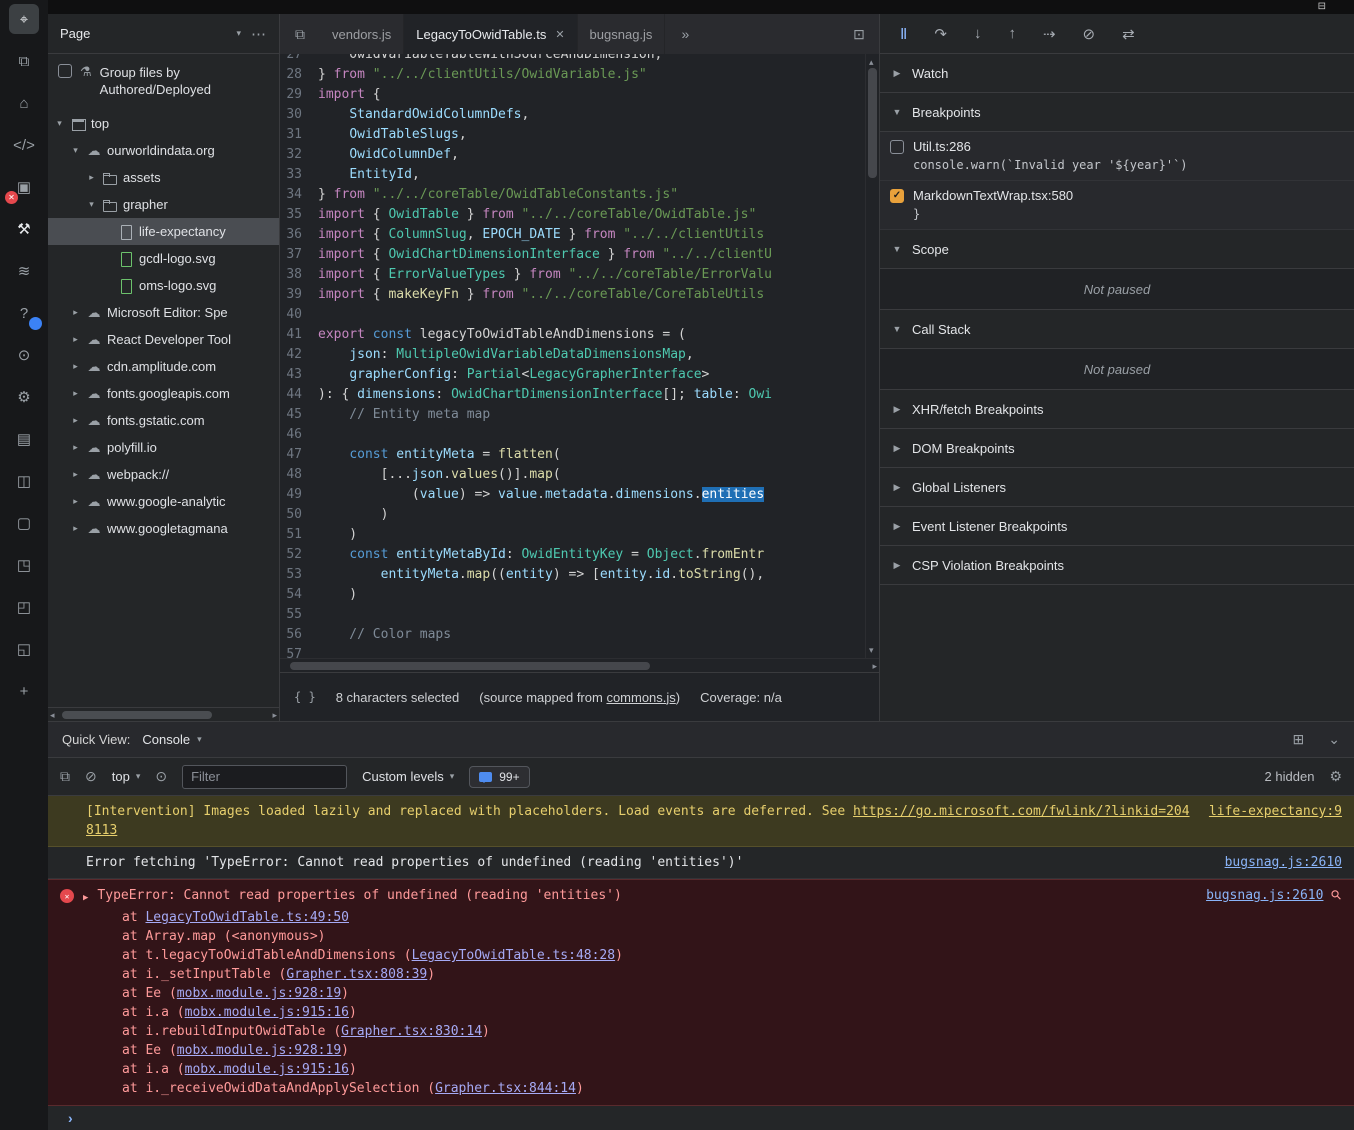 The image size is (1354, 1130). What do you see at coordinates (299, 195) in the screenshot?
I see `line-number: 34` at bounding box center [299, 195].